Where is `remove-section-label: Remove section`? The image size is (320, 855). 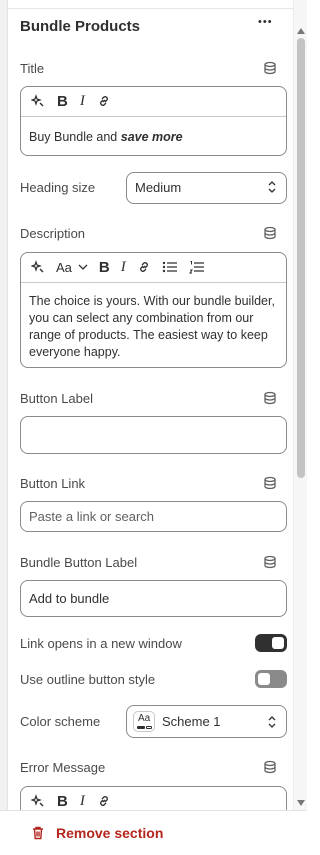
remove-section-label: Remove section is located at coordinates (110, 833).